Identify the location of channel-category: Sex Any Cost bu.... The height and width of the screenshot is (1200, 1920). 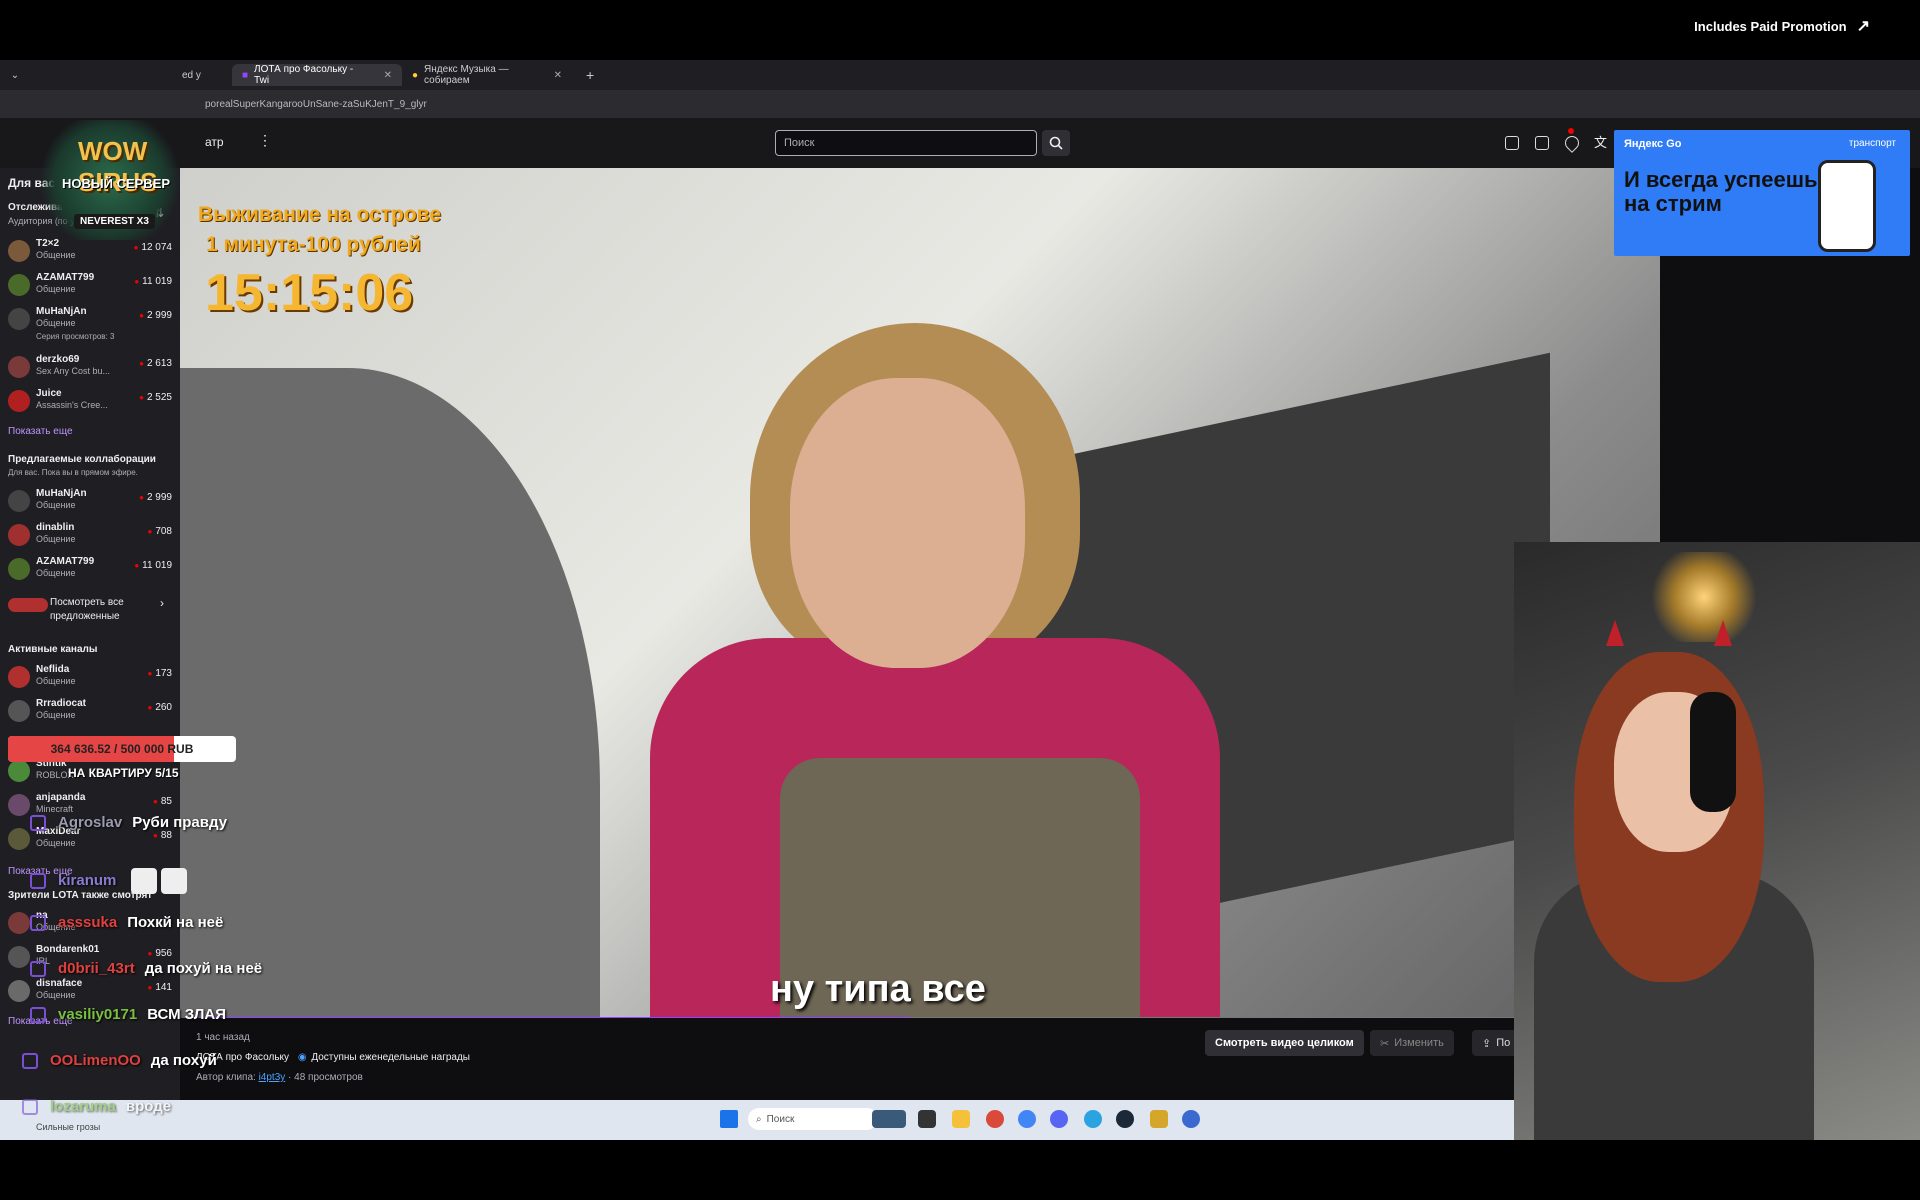
(73, 371).